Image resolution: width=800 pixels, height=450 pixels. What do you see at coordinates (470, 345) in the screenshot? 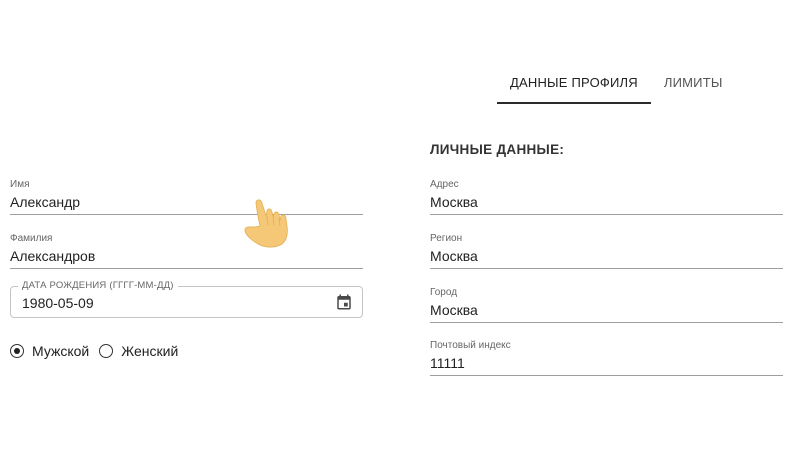
I see `postal-code-label: Почтовый индекс` at bounding box center [470, 345].